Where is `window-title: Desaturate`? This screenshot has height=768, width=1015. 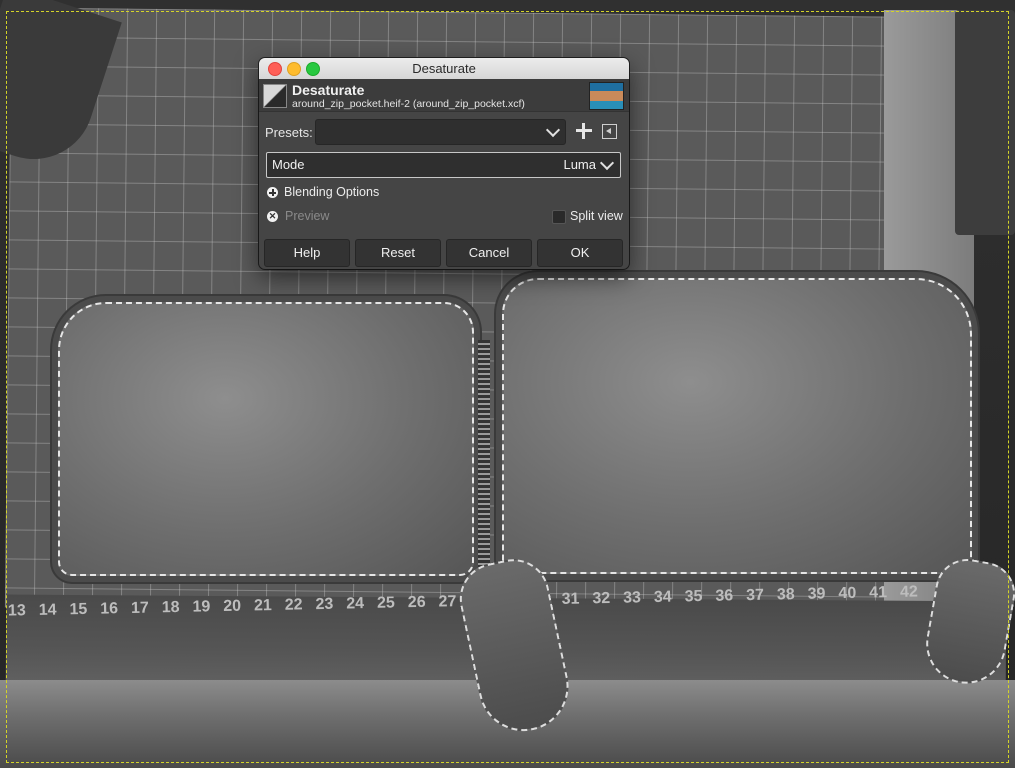
window-title: Desaturate is located at coordinates (444, 68).